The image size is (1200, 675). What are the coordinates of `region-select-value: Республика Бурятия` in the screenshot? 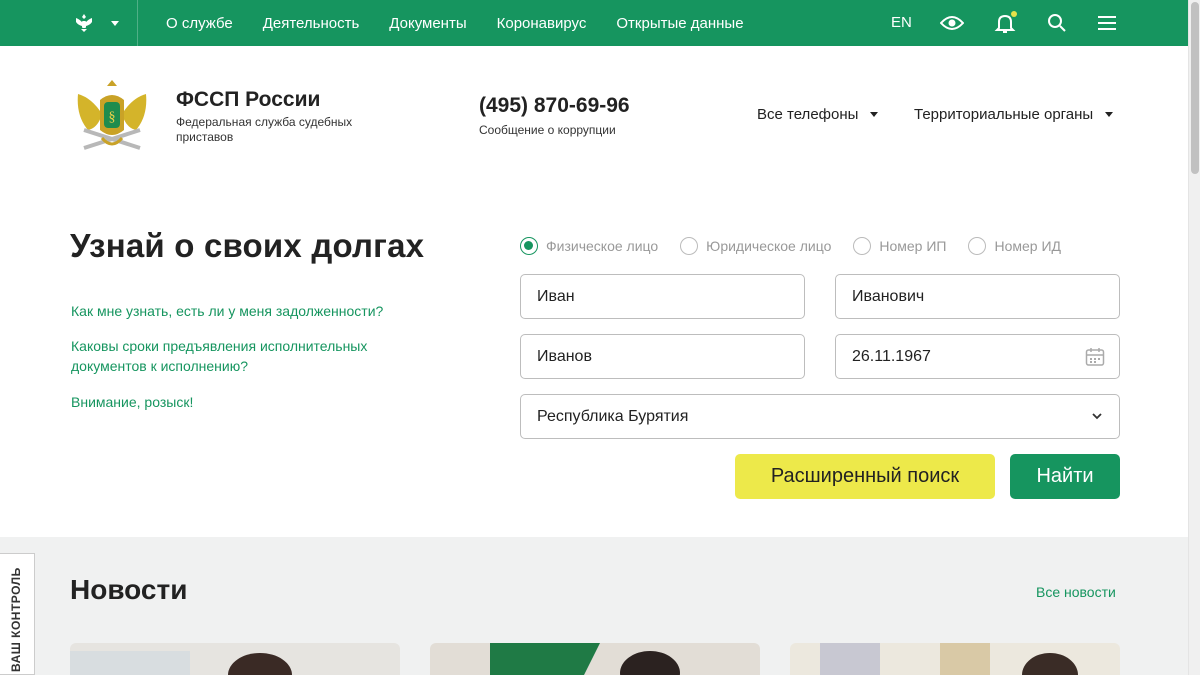 It's located at (613, 416).